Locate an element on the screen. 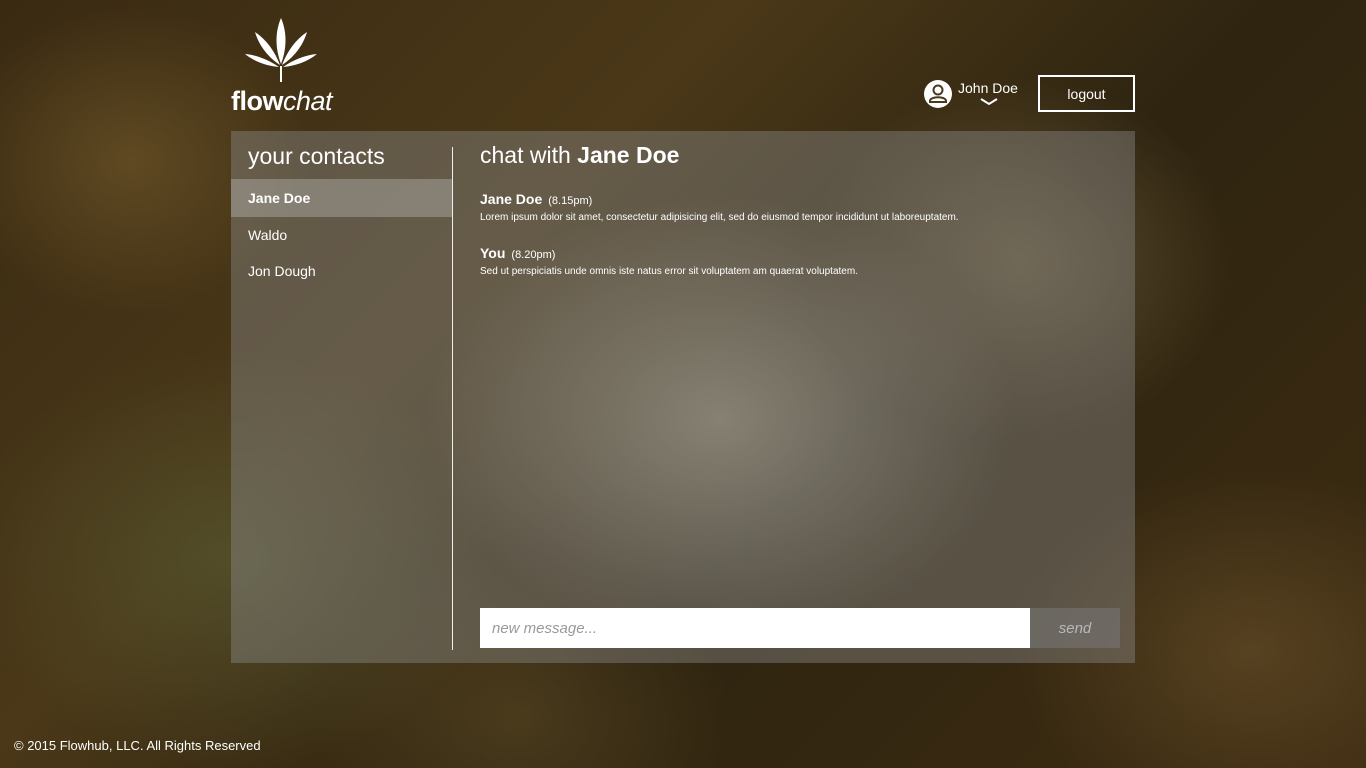  logout-button: logout is located at coordinates (1086, 93).